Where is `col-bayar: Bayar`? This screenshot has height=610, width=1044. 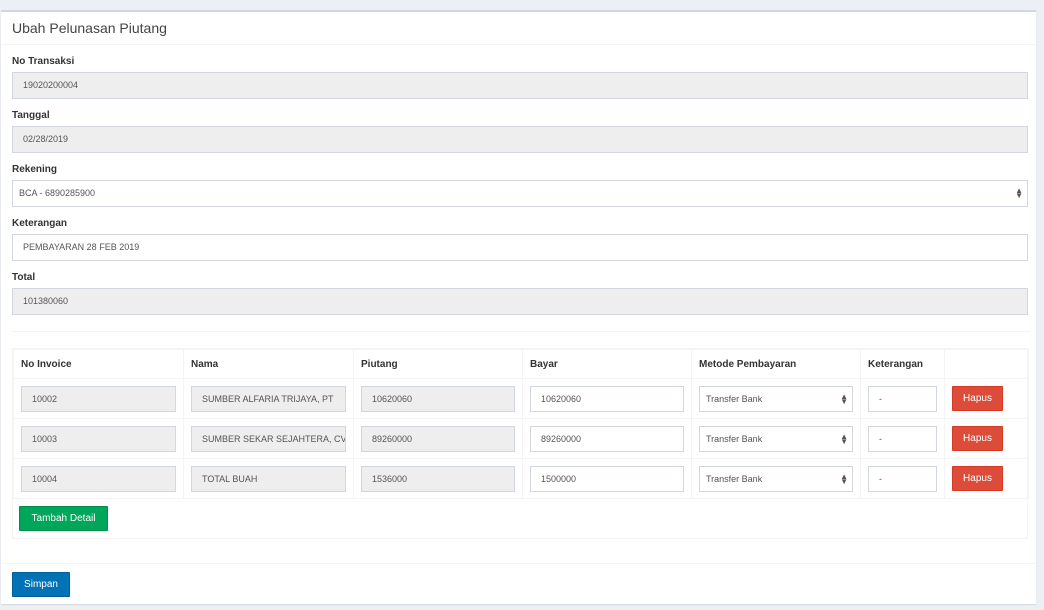
col-bayar: Bayar is located at coordinates (607, 364).